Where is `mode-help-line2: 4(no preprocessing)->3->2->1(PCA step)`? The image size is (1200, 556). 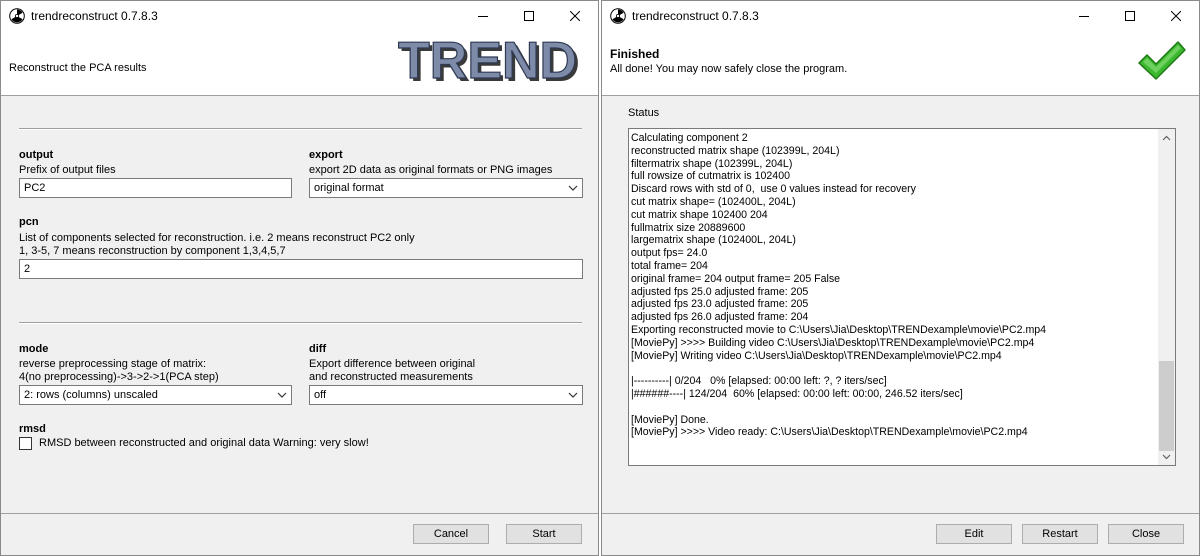
mode-help-line2: 4(no preprocessing)->3->2->1(PCA step) is located at coordinates (119, 377).